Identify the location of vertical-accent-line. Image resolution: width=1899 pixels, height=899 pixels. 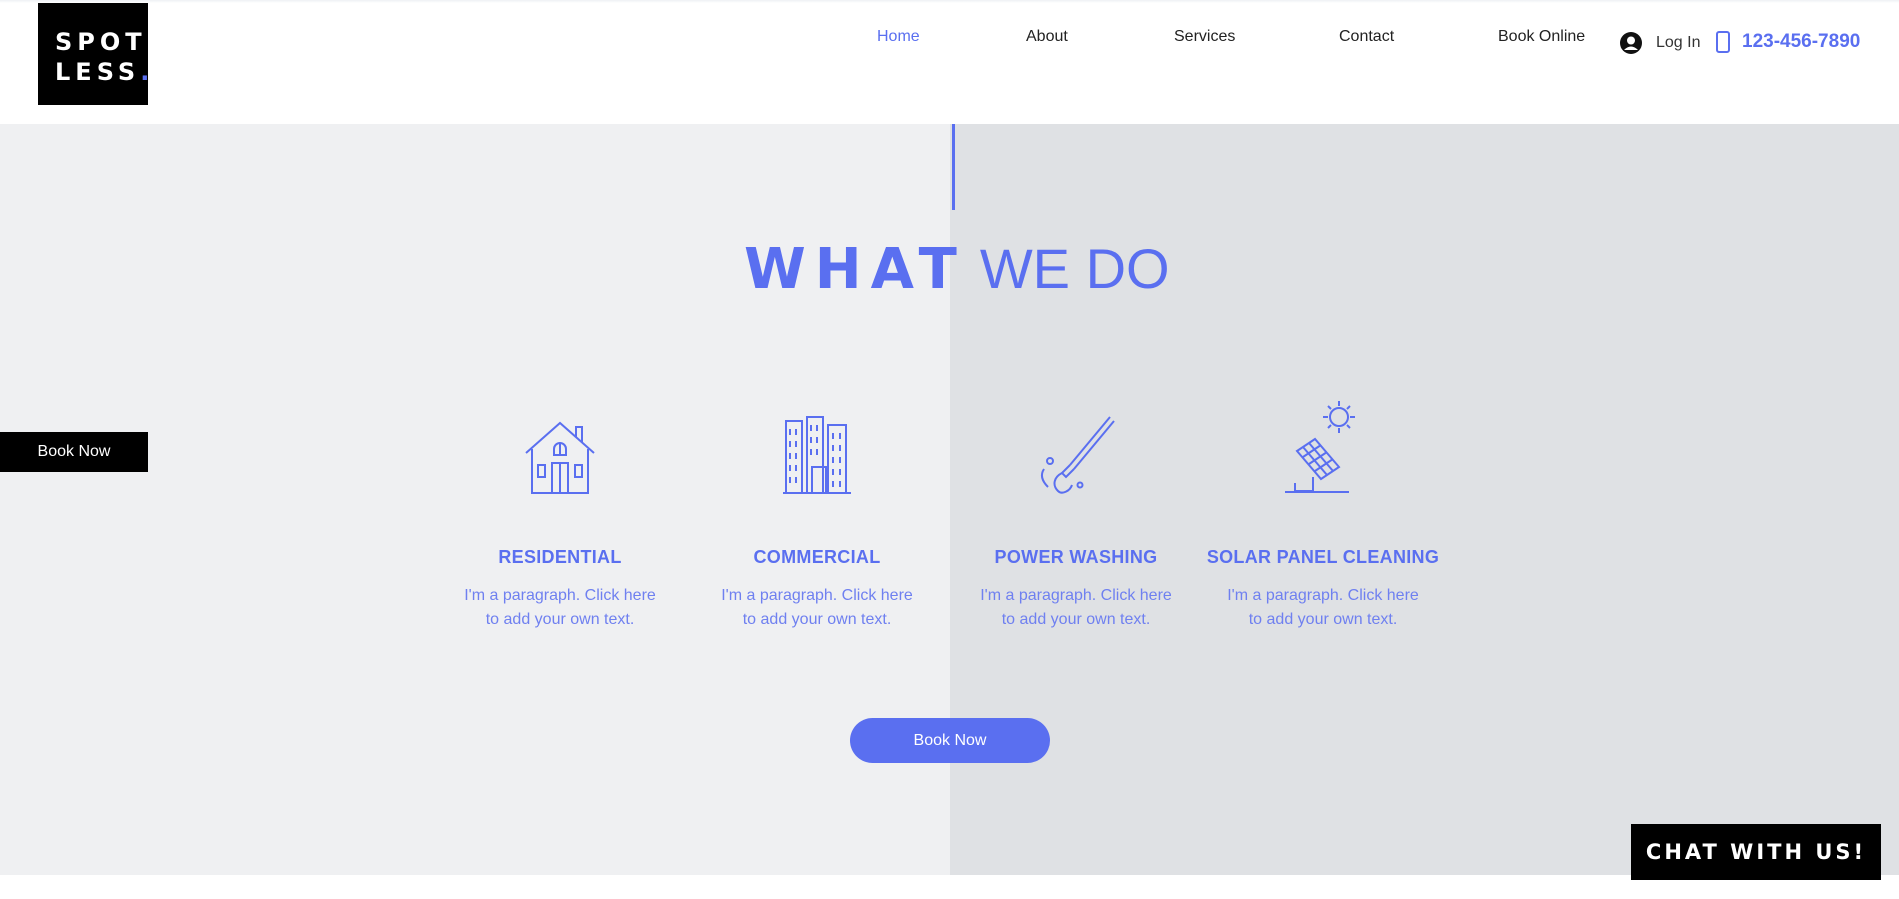
(953, 167).